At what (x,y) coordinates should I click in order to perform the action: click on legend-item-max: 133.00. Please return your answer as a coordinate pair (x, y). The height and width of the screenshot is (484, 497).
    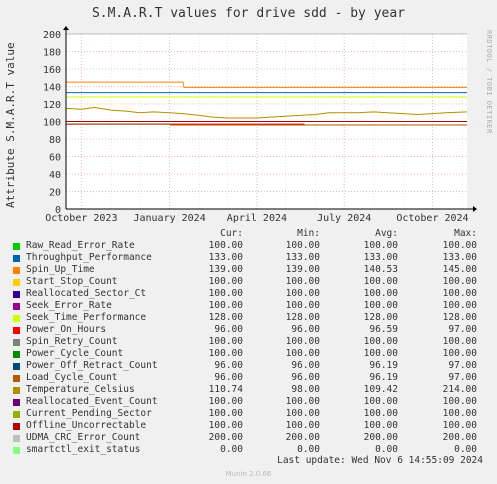
    Looking at the image, I should click on (459, 257).